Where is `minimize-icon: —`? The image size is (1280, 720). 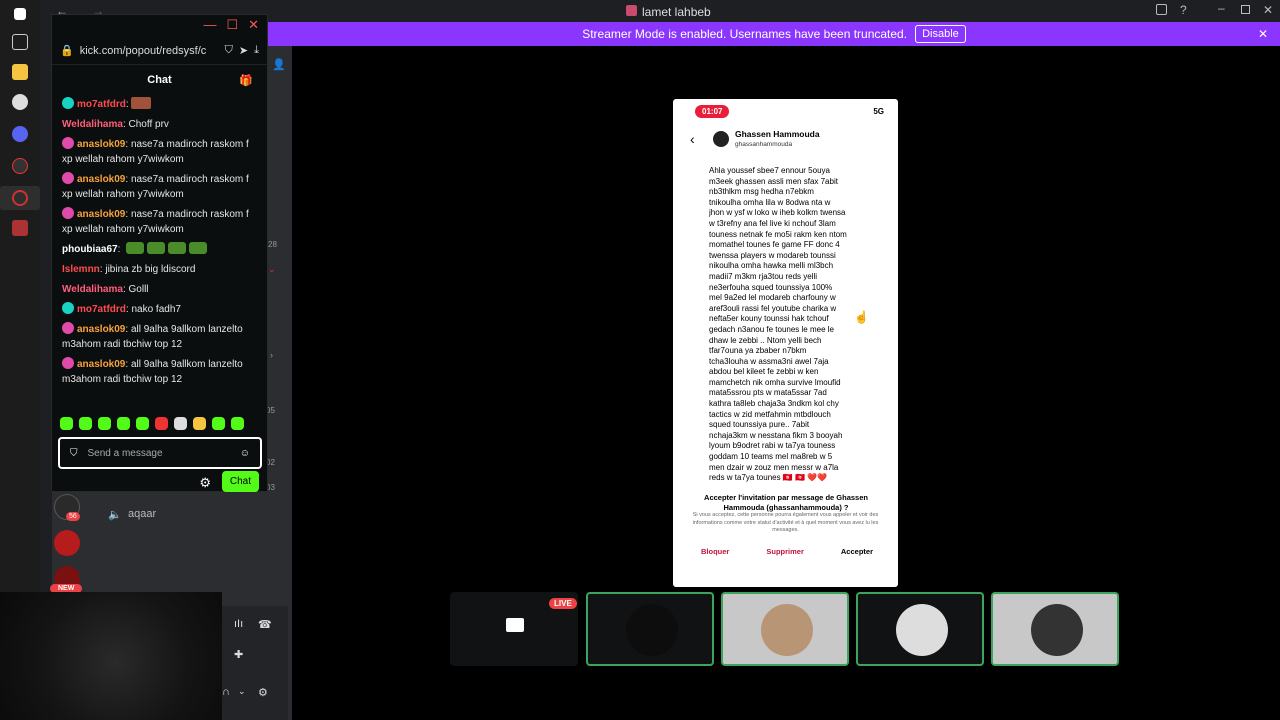
minimize-icon: — is located at coordinates (209, 26).